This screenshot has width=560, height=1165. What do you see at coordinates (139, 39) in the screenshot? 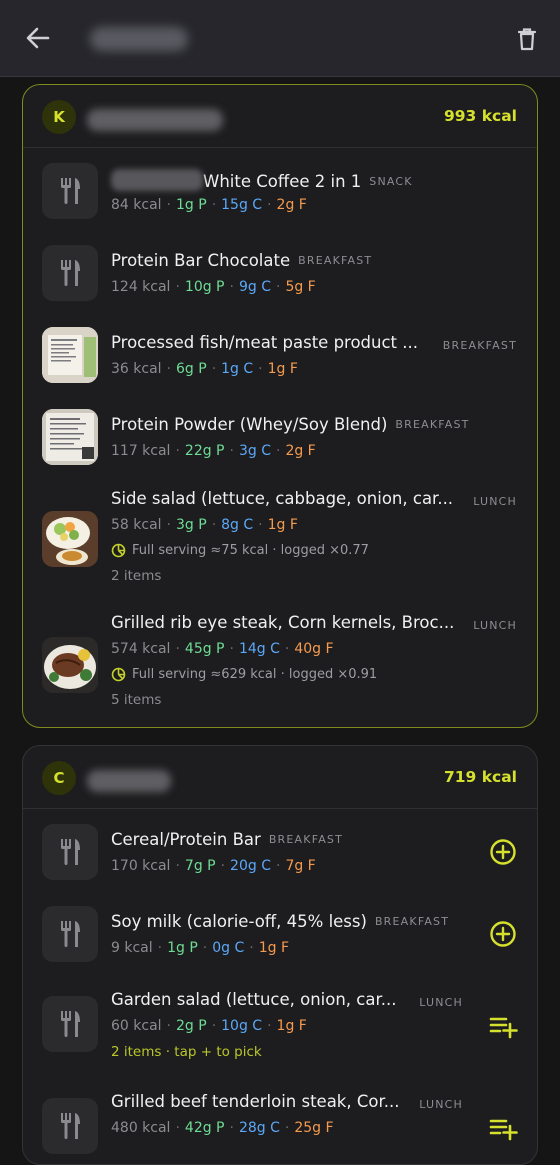
I see `page-title-redacted` at bounding box center [139, 39].